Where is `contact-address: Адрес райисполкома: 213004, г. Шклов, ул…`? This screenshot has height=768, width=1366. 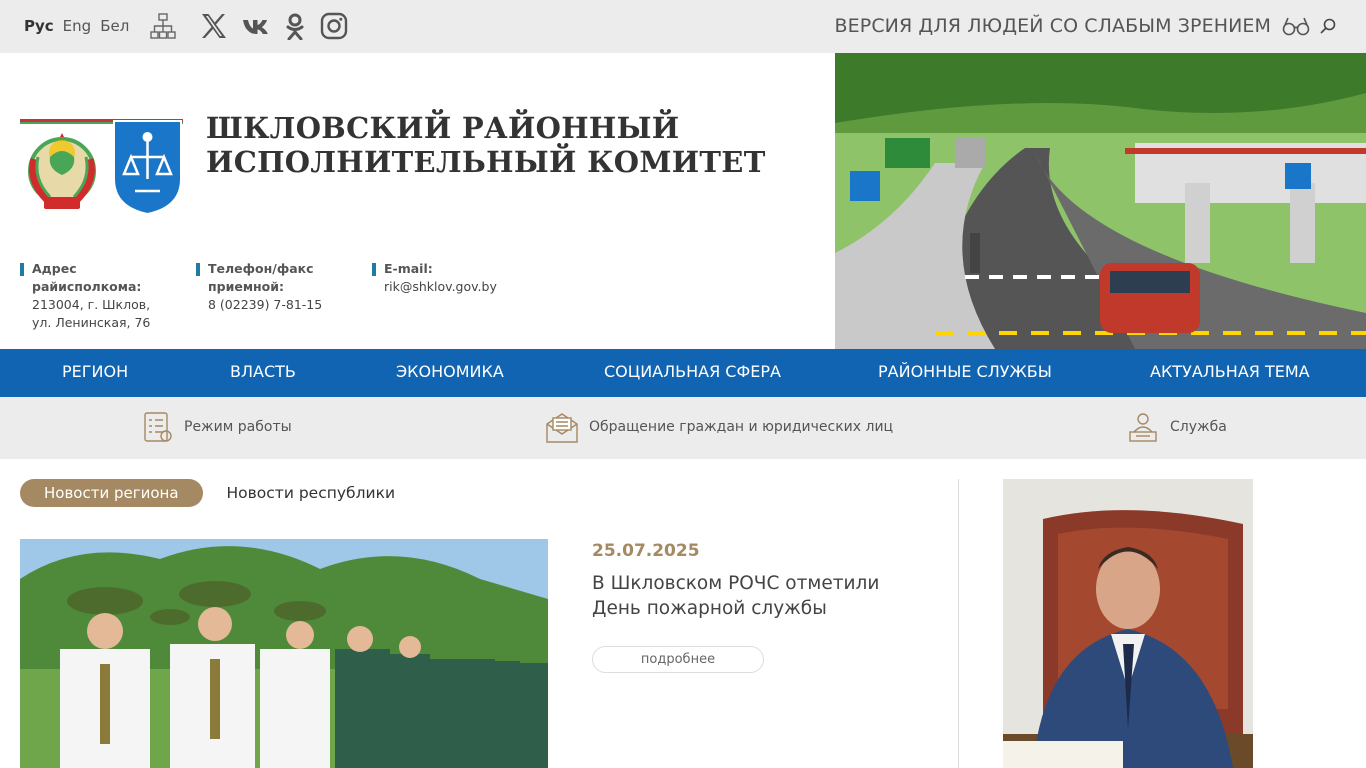 contact-address: Адрес райисполкома: 213004, г. Шклов, ул… is located at coordinates (95, 296).